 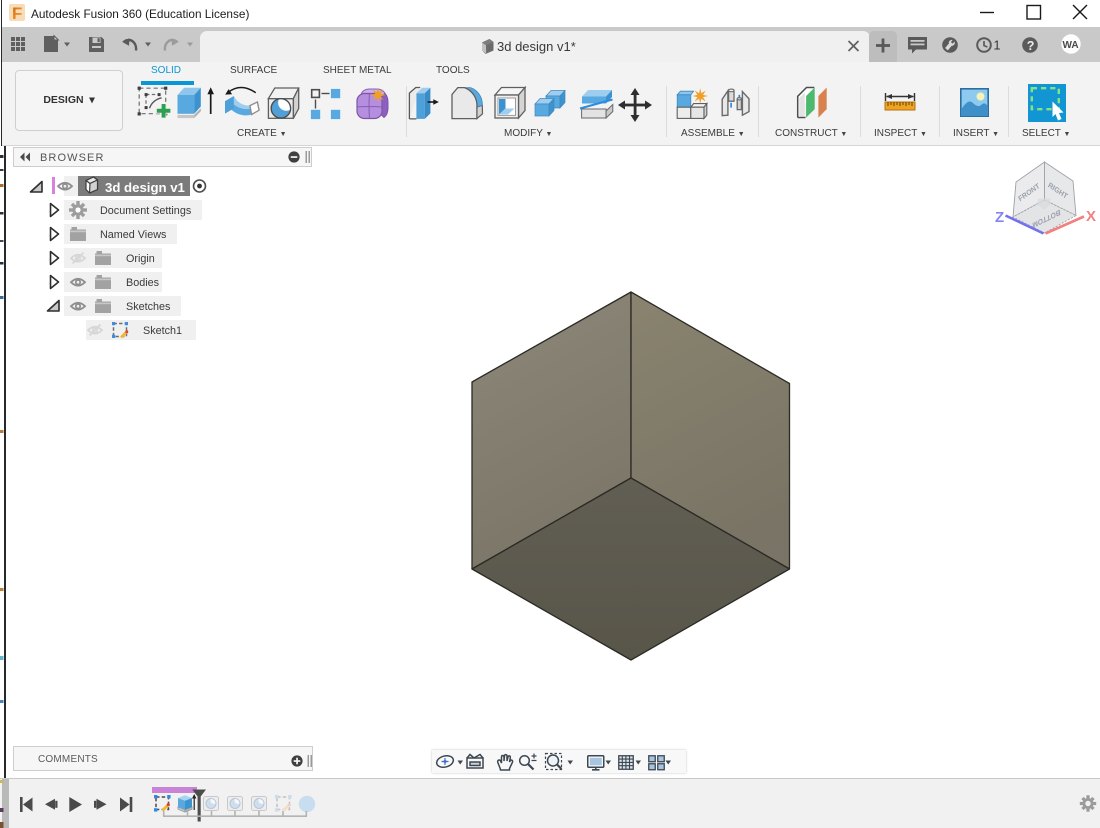 I want to click on svg-text: X, so click(x=1091, y=216).